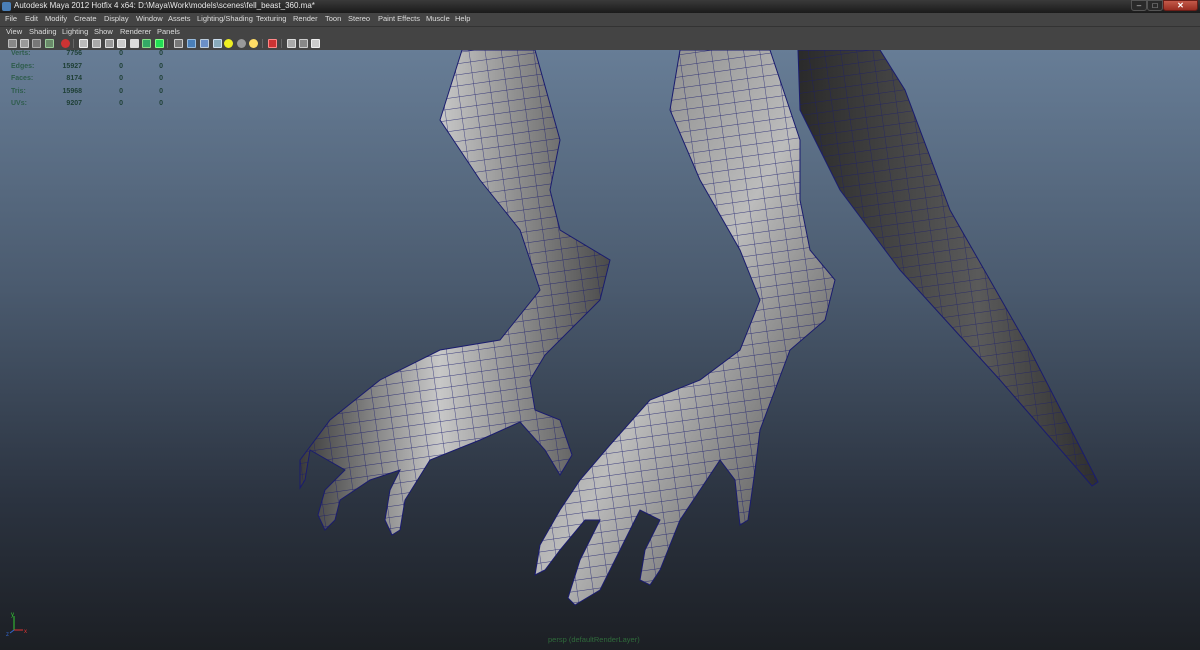  What do you see at coordinates (49, 43) in the screenshot?
I see `image-plane-icon` at bounding box center [49, 43].